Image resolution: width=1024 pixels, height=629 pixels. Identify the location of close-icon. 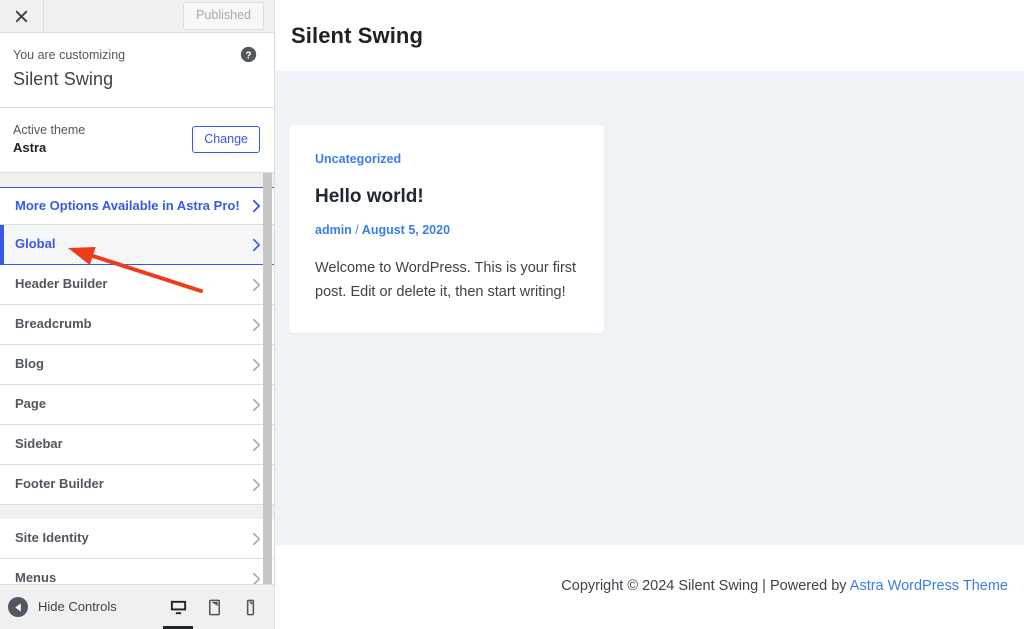
(21, 16).